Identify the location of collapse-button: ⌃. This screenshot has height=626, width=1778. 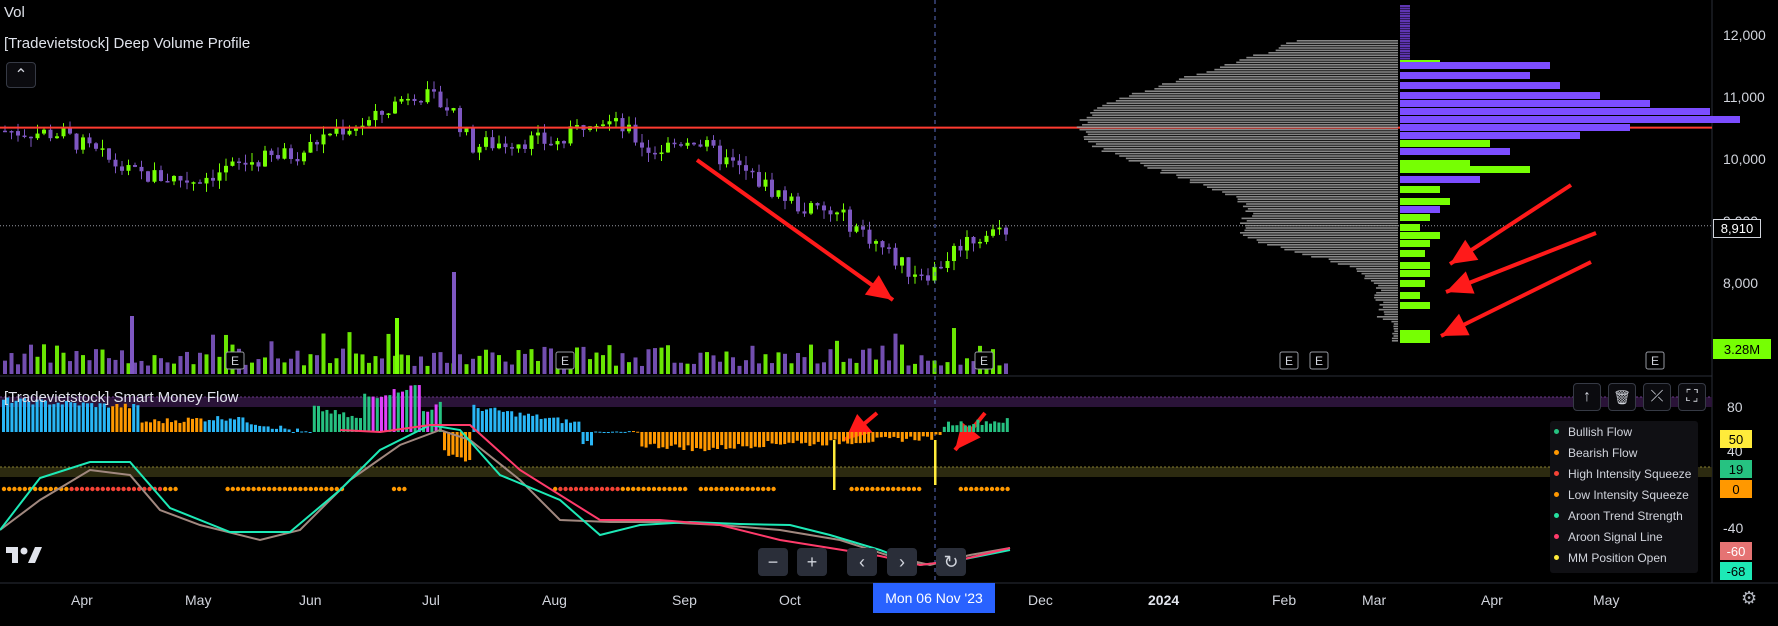
(21, 75).